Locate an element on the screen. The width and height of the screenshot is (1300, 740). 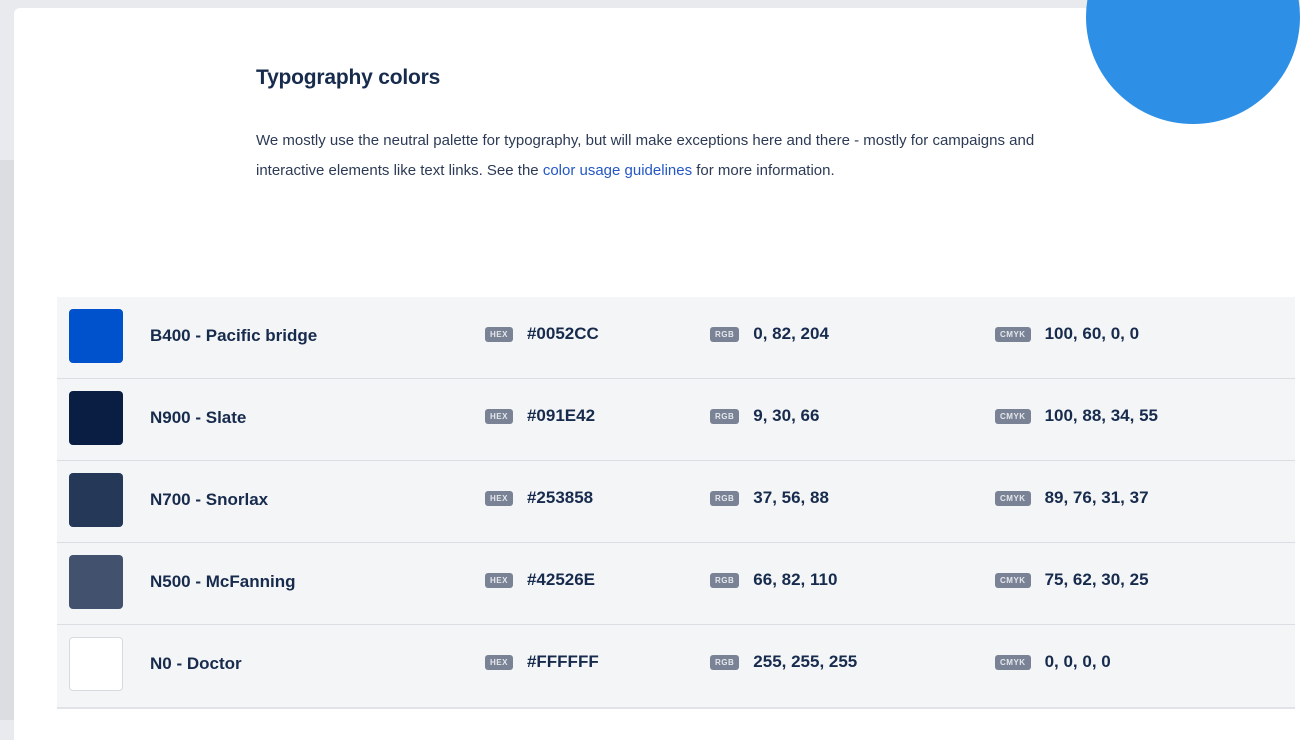
cmyk-cell: CMYK 89, 76, 31, 37 is located at coordinates (1072, 498).